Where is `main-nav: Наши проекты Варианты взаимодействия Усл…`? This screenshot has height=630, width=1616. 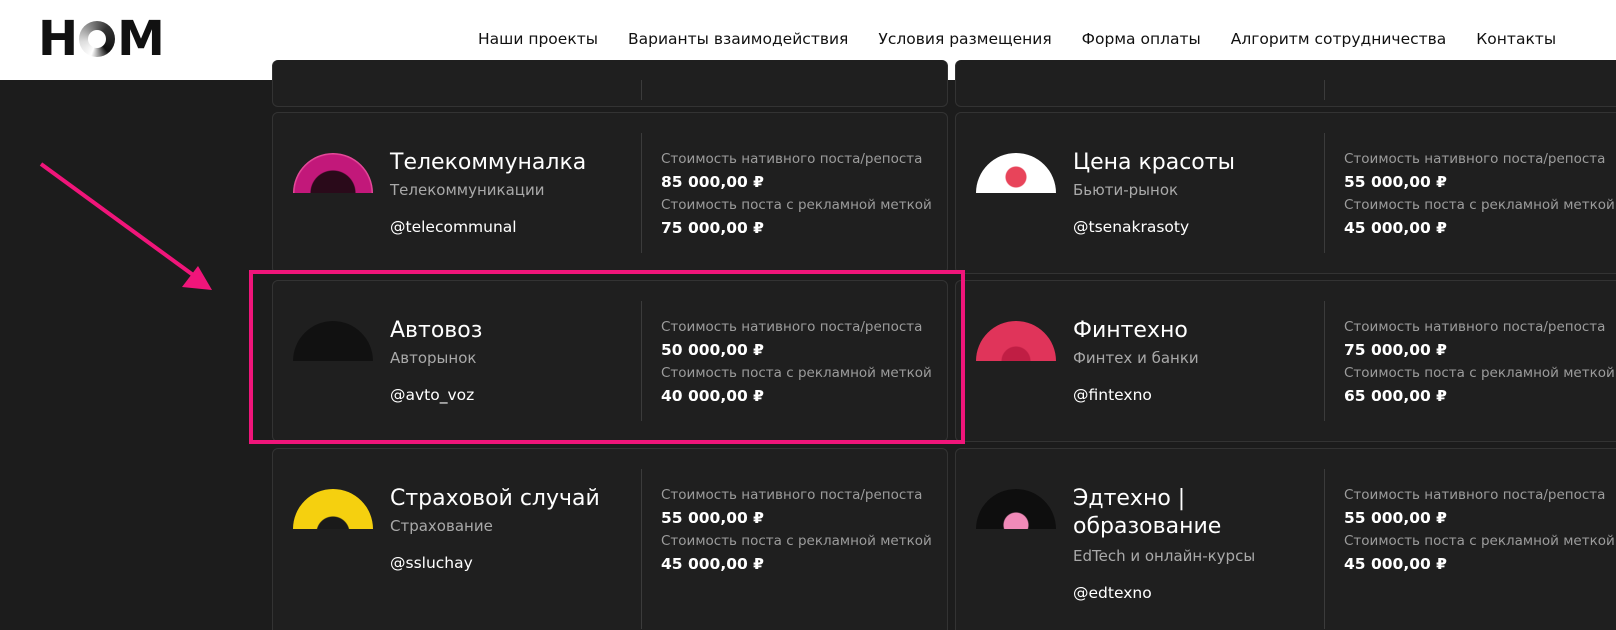
main-nav: Наши проекты Варианты взаимодействия Усл… is located at coordinates (1032, 39).